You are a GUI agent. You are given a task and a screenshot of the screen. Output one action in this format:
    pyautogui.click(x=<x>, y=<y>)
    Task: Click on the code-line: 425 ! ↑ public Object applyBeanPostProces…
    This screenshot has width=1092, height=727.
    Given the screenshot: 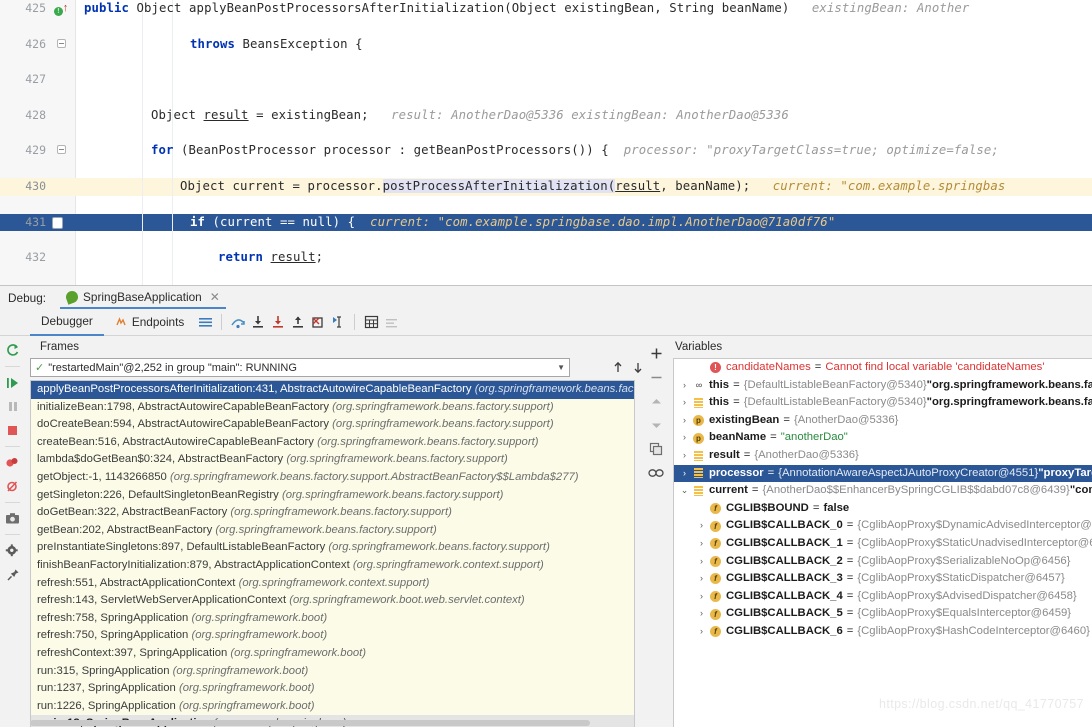 What is the action you would take?
    pyautogui.click(x=546, y=9)
    